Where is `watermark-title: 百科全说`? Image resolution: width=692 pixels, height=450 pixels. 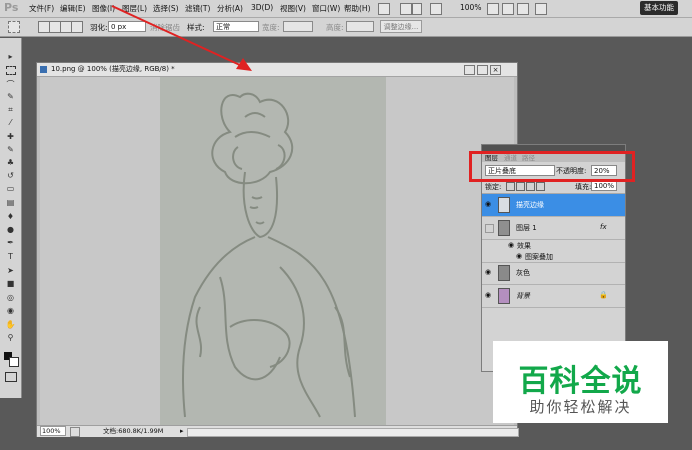 watermark-title: 百科全说 is located at coordinates (580, 381).